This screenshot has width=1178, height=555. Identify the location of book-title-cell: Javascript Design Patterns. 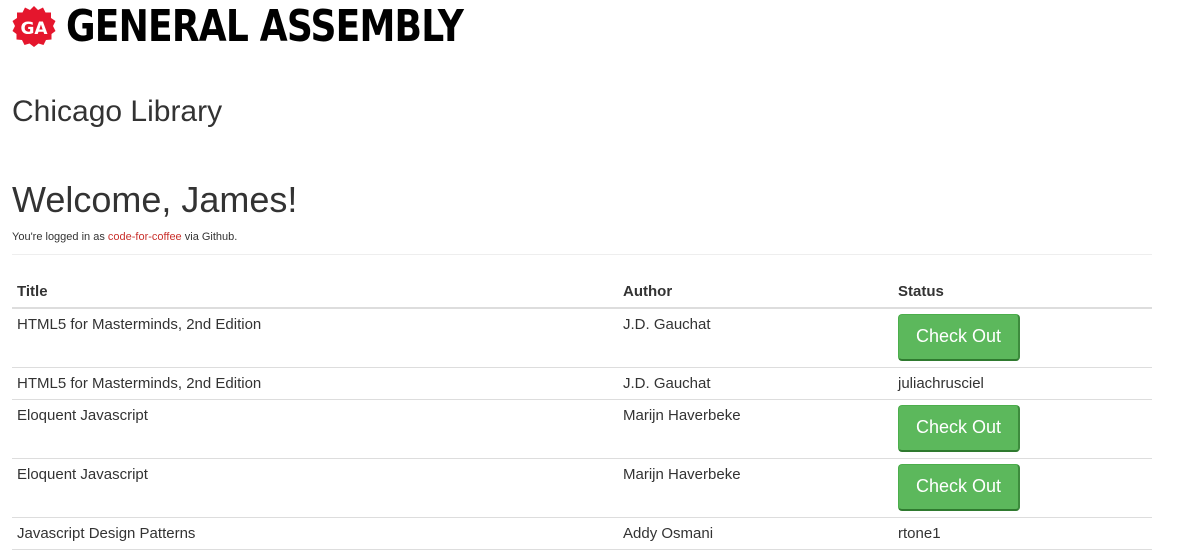
(315, 533).